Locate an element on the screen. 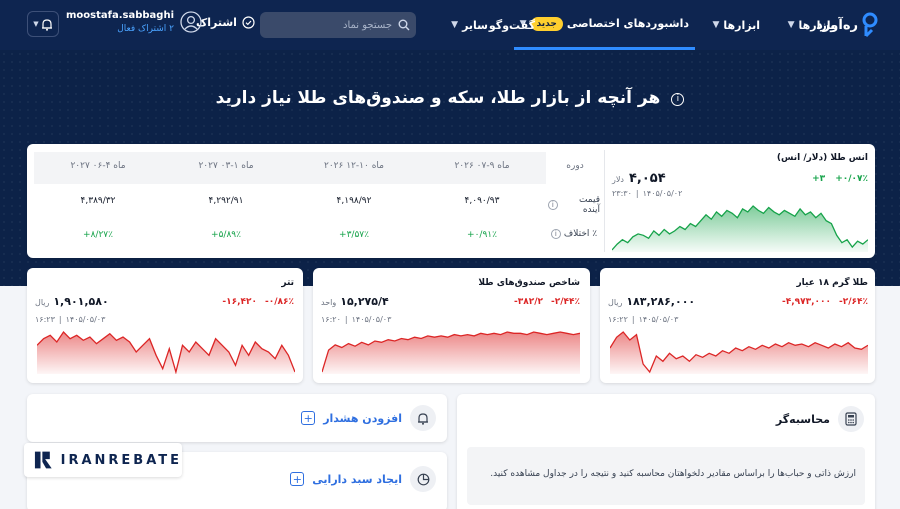 The height and width of the screenshot is (509, 900). card-price-row: ریال ۱,۹۰۱,۵۸۰ is located at coordinates (72, 301).